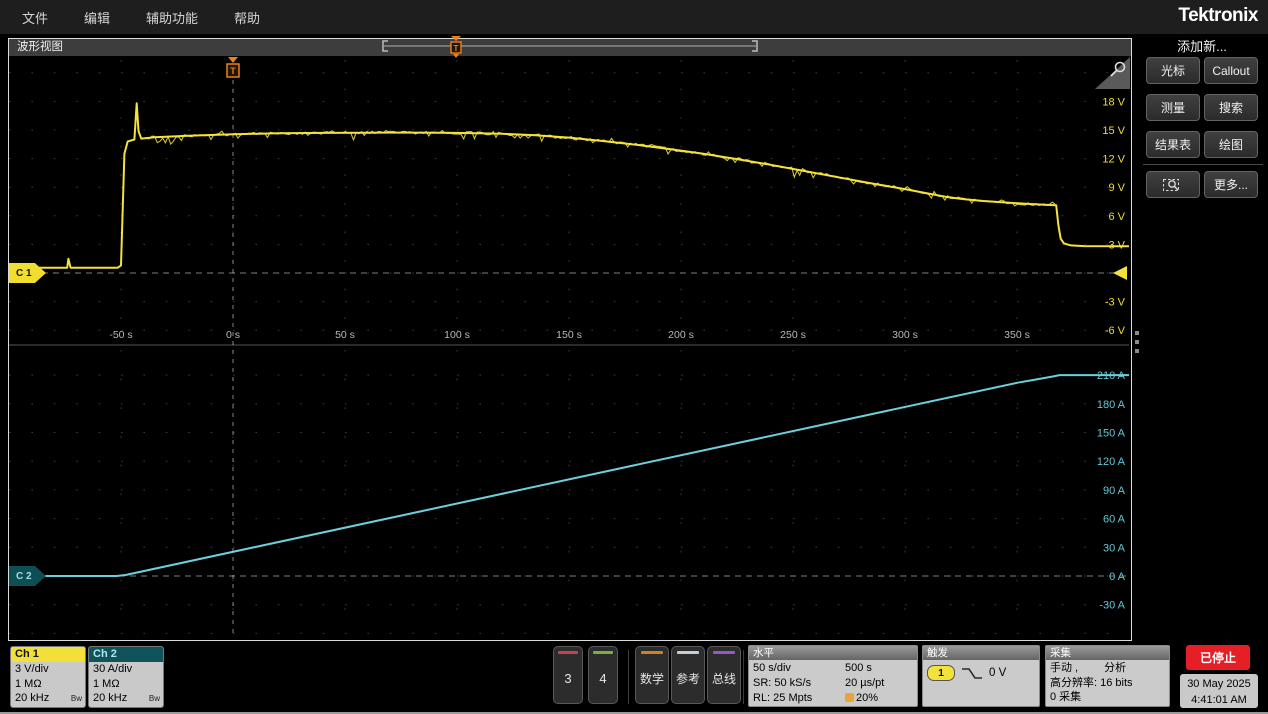 Image resolution: width=1268 pixels, height=714 pixels. Describe the element at coordinates (1116, 217) in the screenshot. I see `y-axis-label: 6 V` at that location.